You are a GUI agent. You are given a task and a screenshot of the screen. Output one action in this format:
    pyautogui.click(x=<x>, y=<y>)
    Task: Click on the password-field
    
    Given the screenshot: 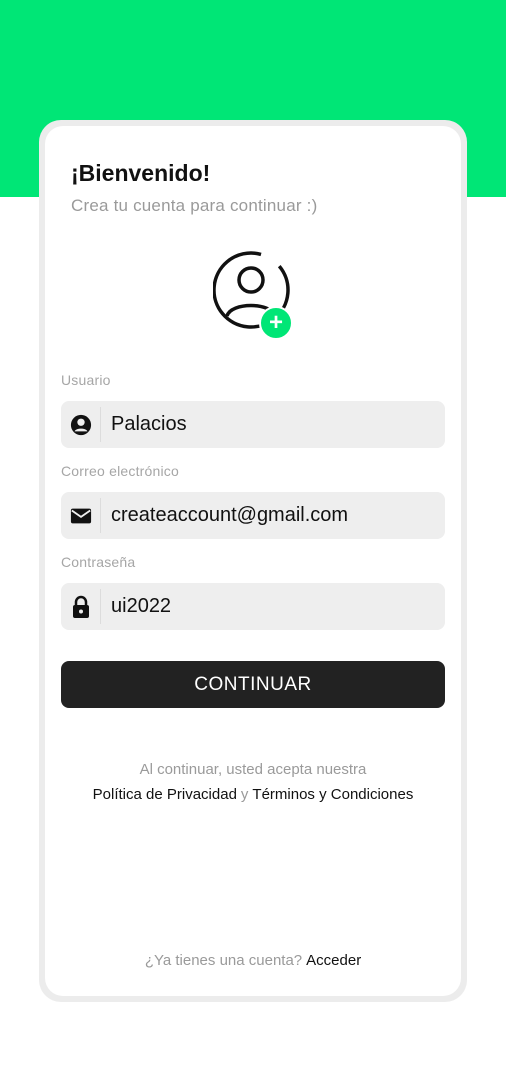 What is the action you would take?
    pyautogui.click(x=253, y=606)
    